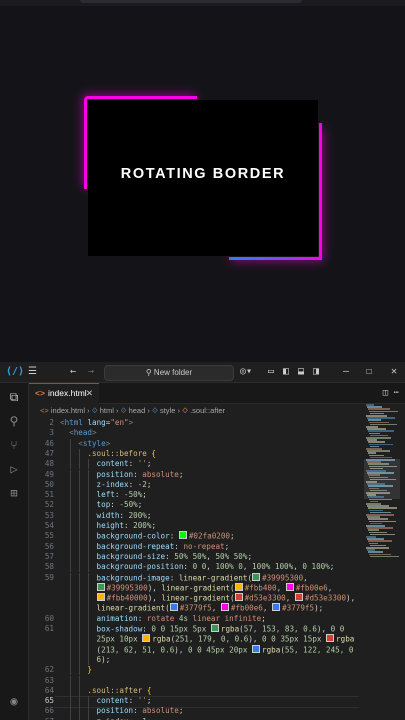  Describe the element at coordinates (14, 397) in the screenshot. I see `explorer-icon: ⧉` at that location.